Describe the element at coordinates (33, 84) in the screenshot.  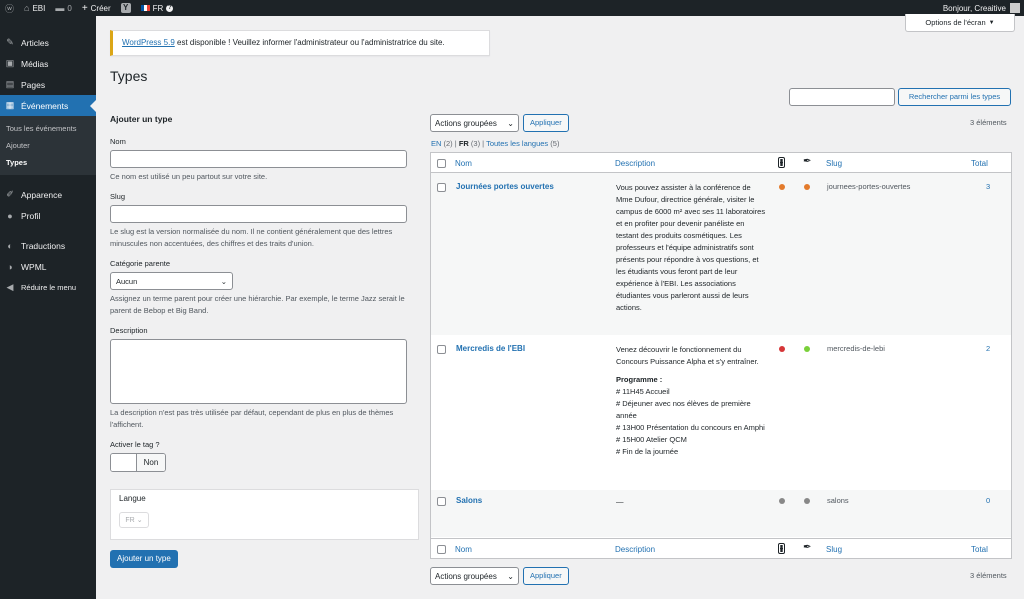
I see `sidebar-item-label: Pages` at that location.